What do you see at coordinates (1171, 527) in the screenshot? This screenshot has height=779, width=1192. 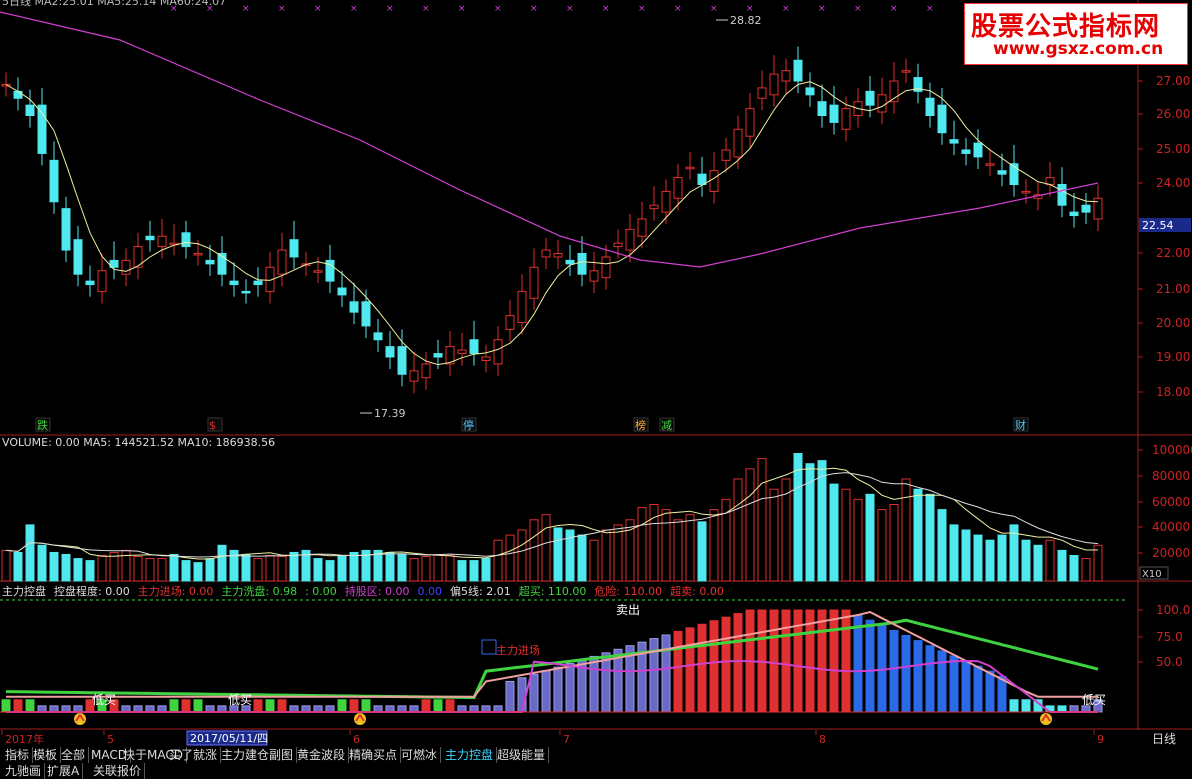 I see `vol-tick-label: 40000` at bounding box center [1171, 527].